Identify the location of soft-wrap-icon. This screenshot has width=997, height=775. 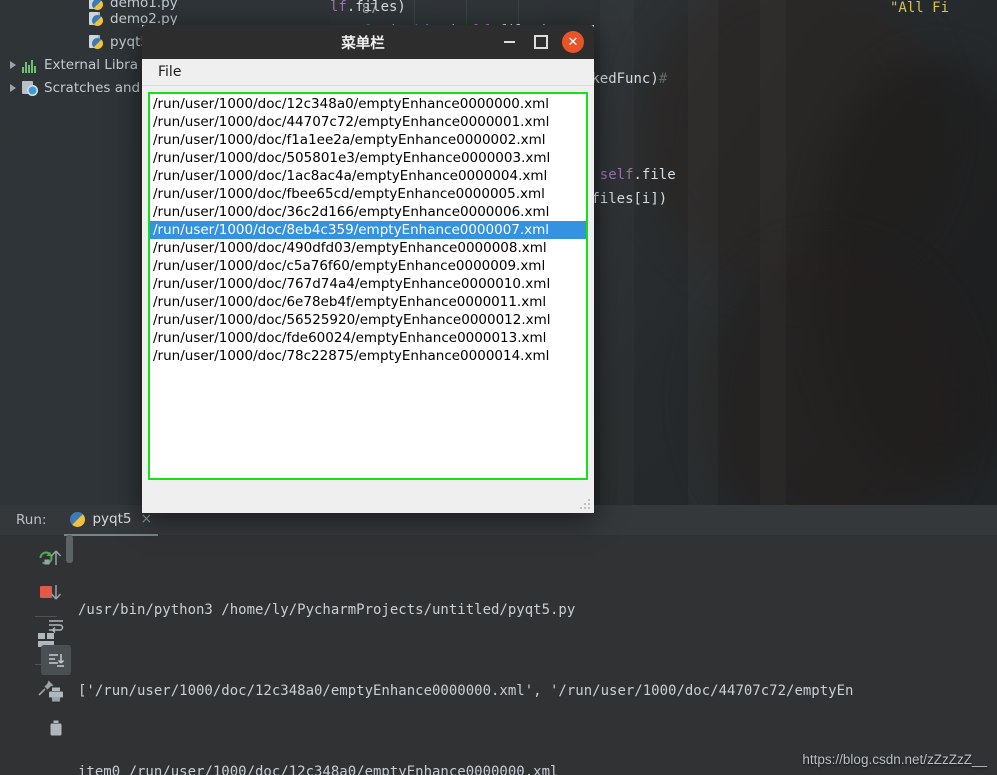
(56, 627).